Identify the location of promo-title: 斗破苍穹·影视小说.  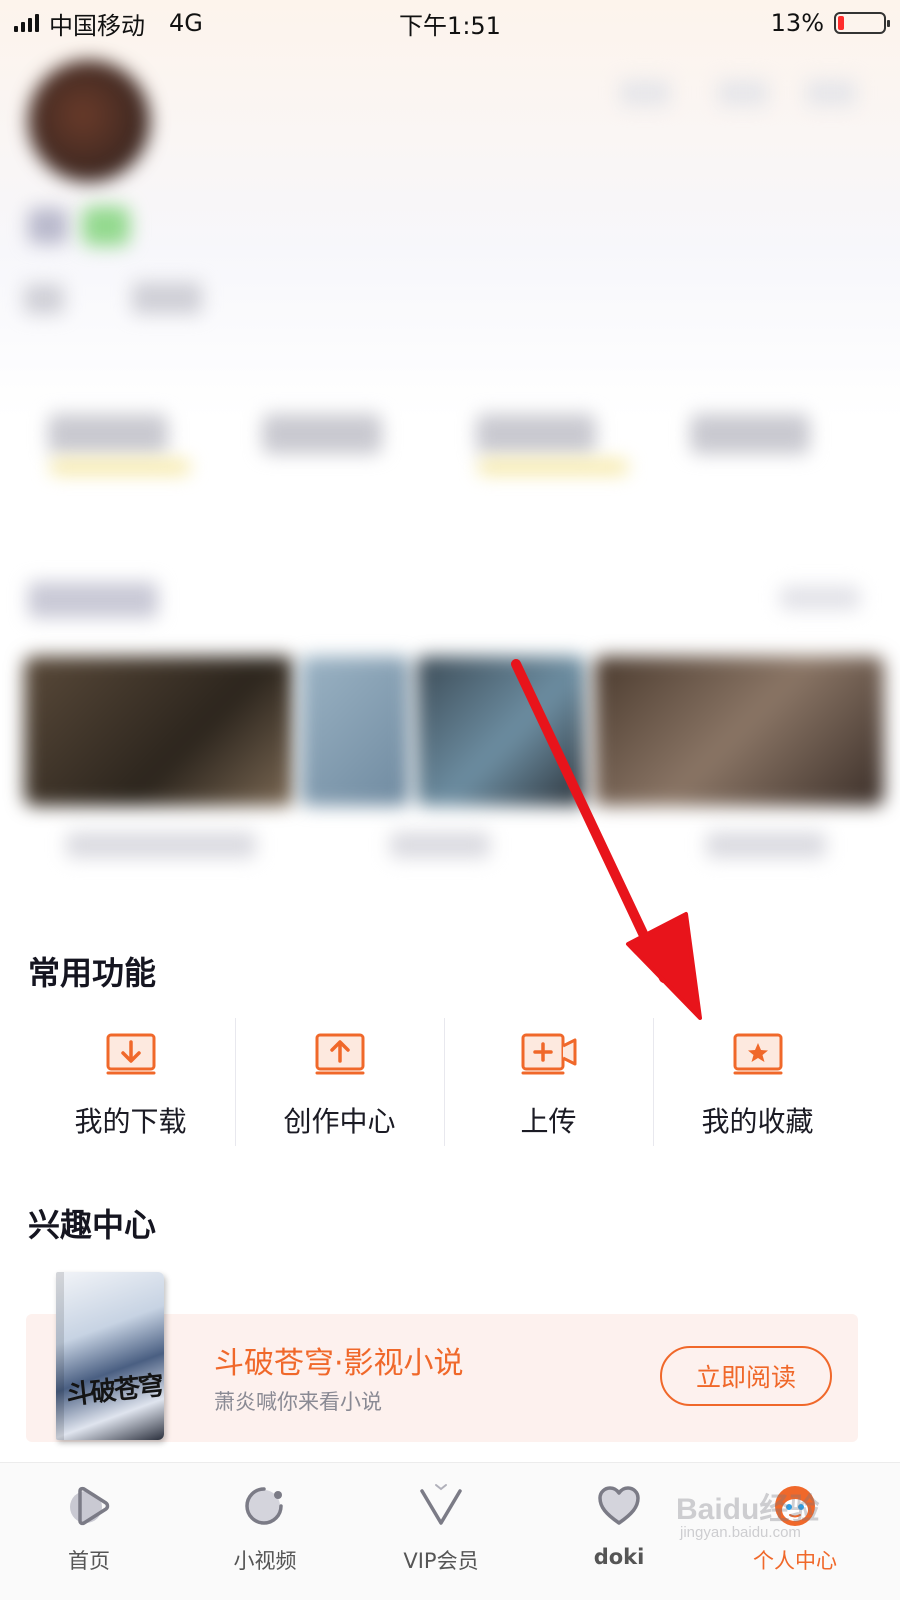
(339, 1363).